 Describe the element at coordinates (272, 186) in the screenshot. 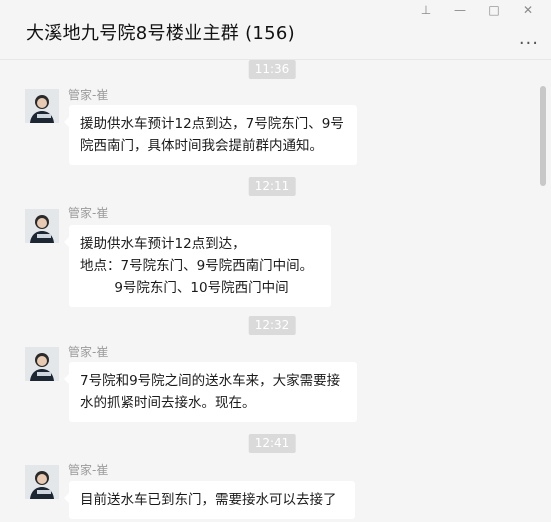

I see `timestamp: 12:11` at that location.